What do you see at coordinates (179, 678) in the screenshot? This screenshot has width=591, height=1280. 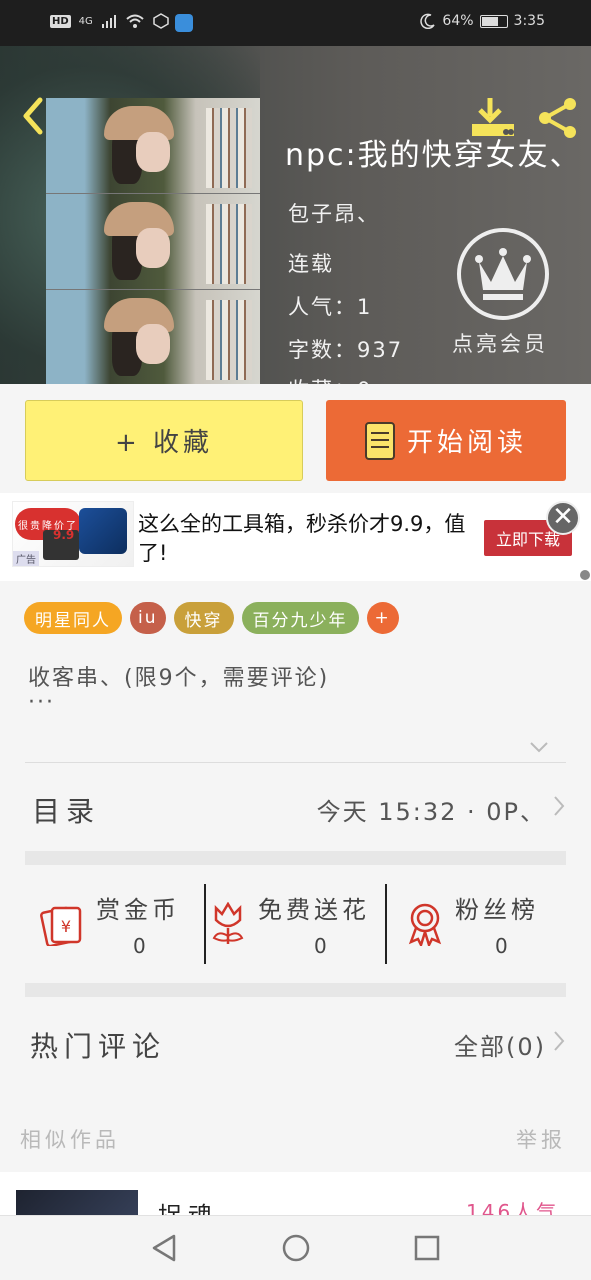 I see `description-line: 收客串、(限9个，需要评论)` at bounding box center [179, 678].